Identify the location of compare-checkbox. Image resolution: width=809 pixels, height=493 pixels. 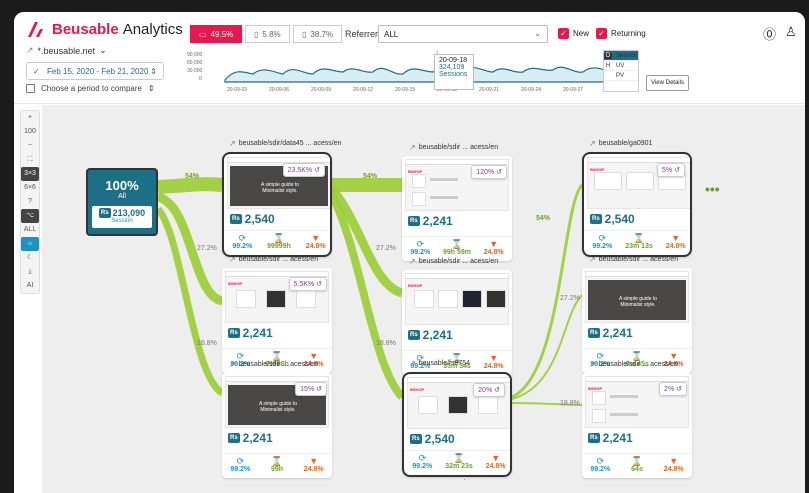
(30, 88).